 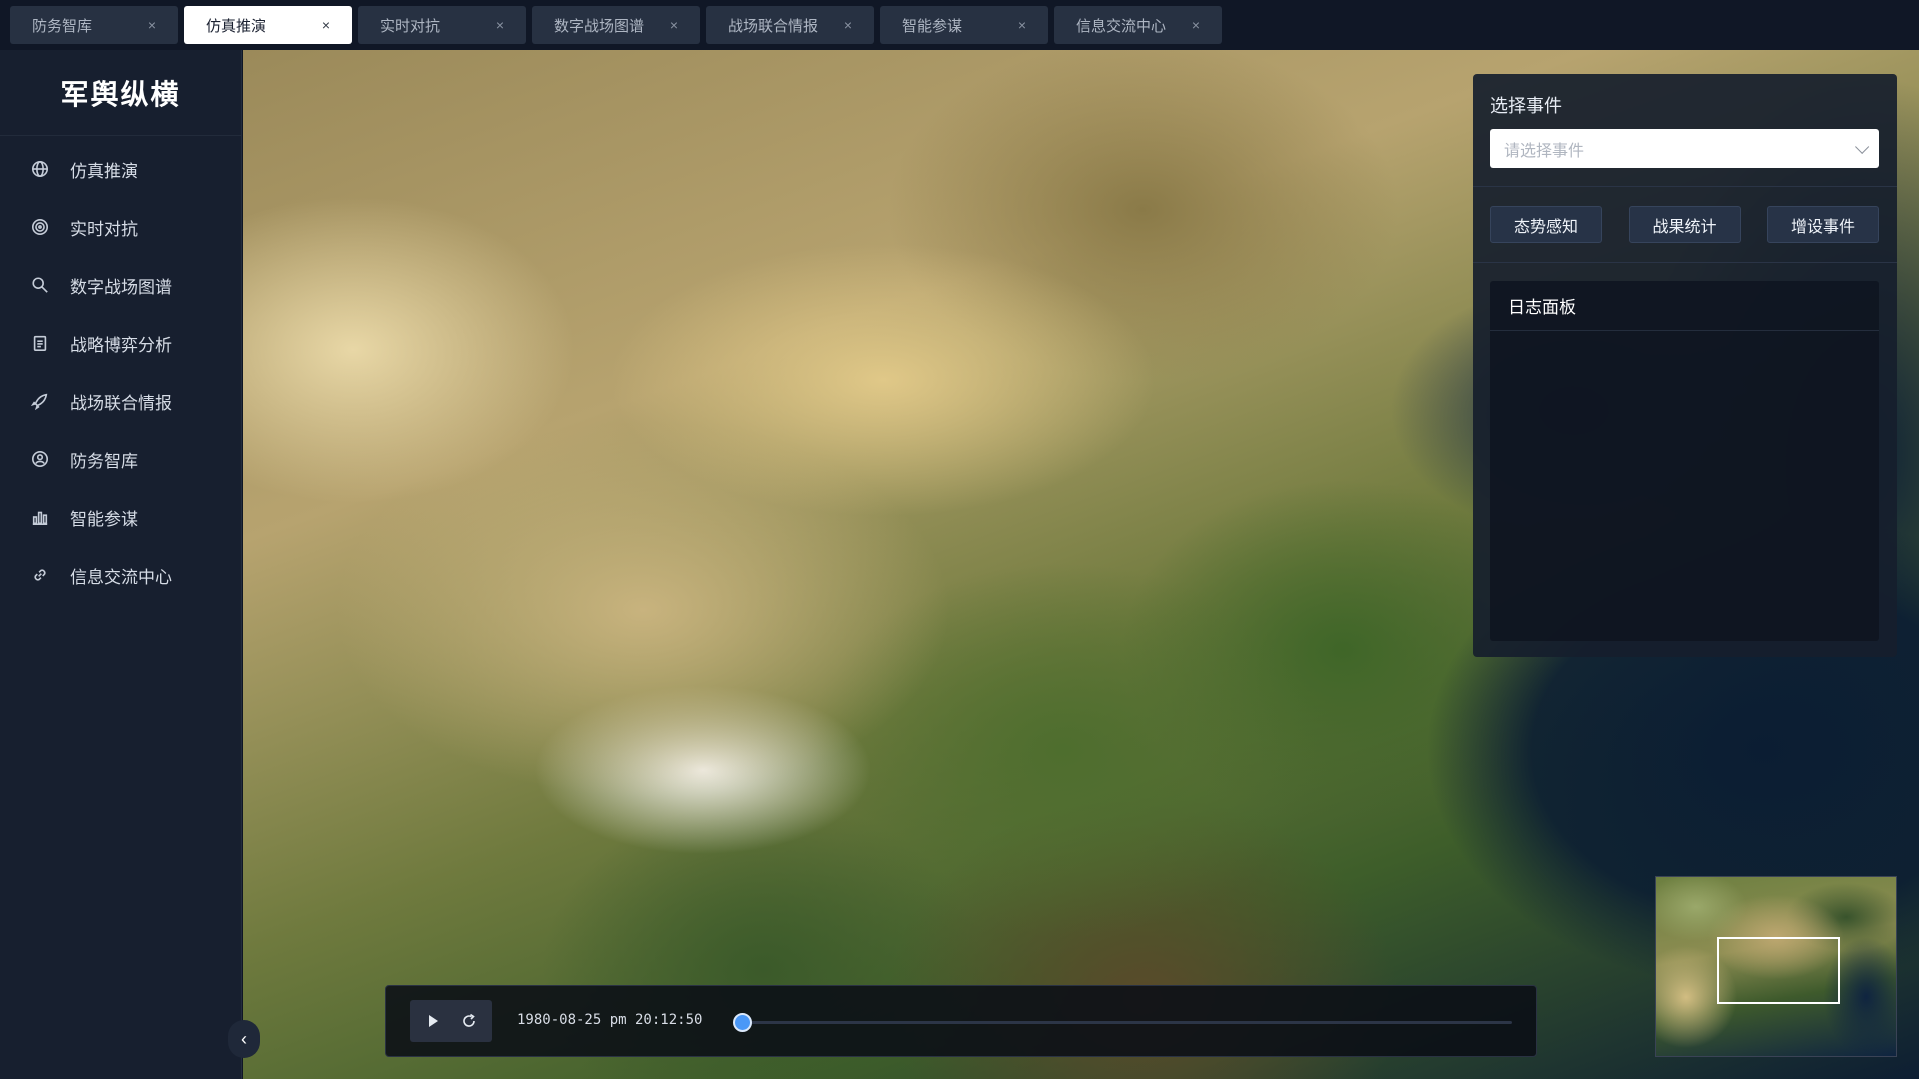 I want to click on sidebar-item-label: 仿真推演, so click(x=104, y=171).